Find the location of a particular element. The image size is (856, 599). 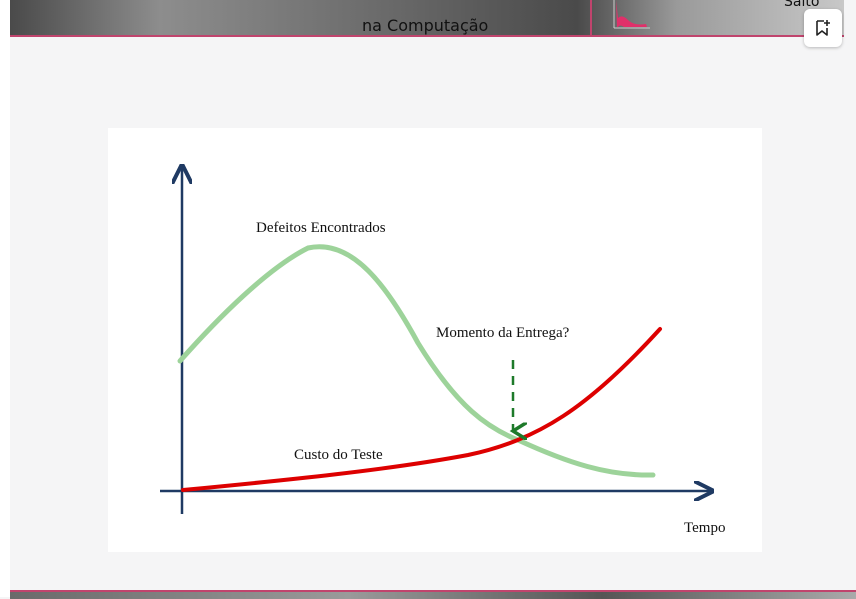

page-title: na Computação is located at coordinates (425, 25).